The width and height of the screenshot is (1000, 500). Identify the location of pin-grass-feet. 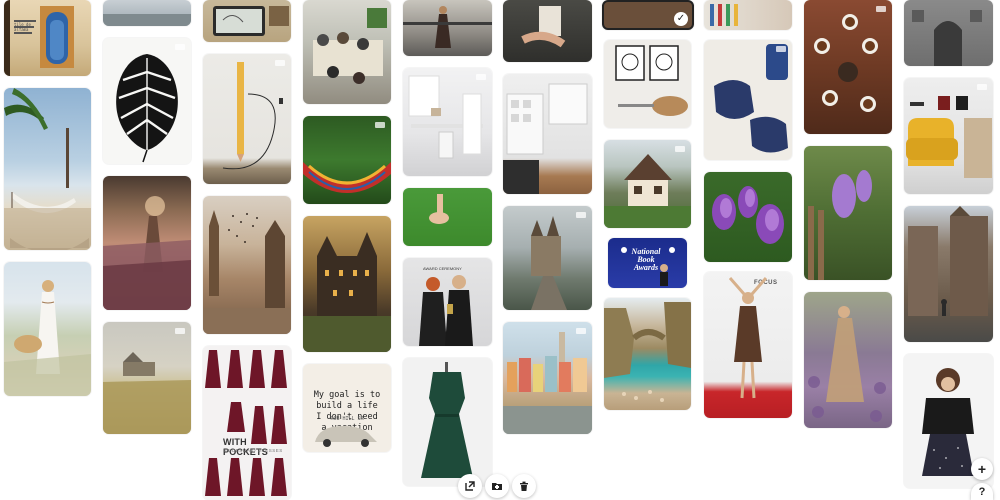
(447, 217).